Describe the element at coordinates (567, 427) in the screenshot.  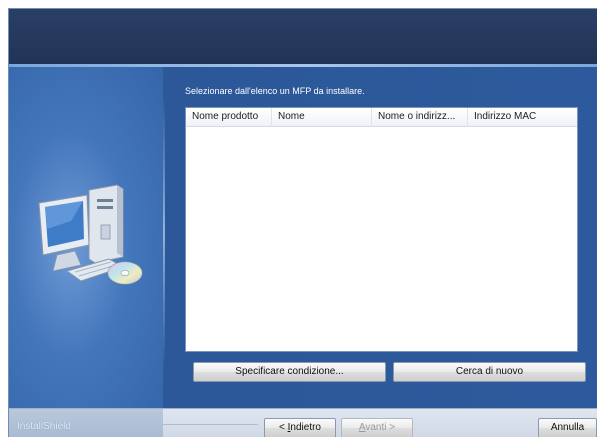
I see `cancel-button: Annulla` at that location.